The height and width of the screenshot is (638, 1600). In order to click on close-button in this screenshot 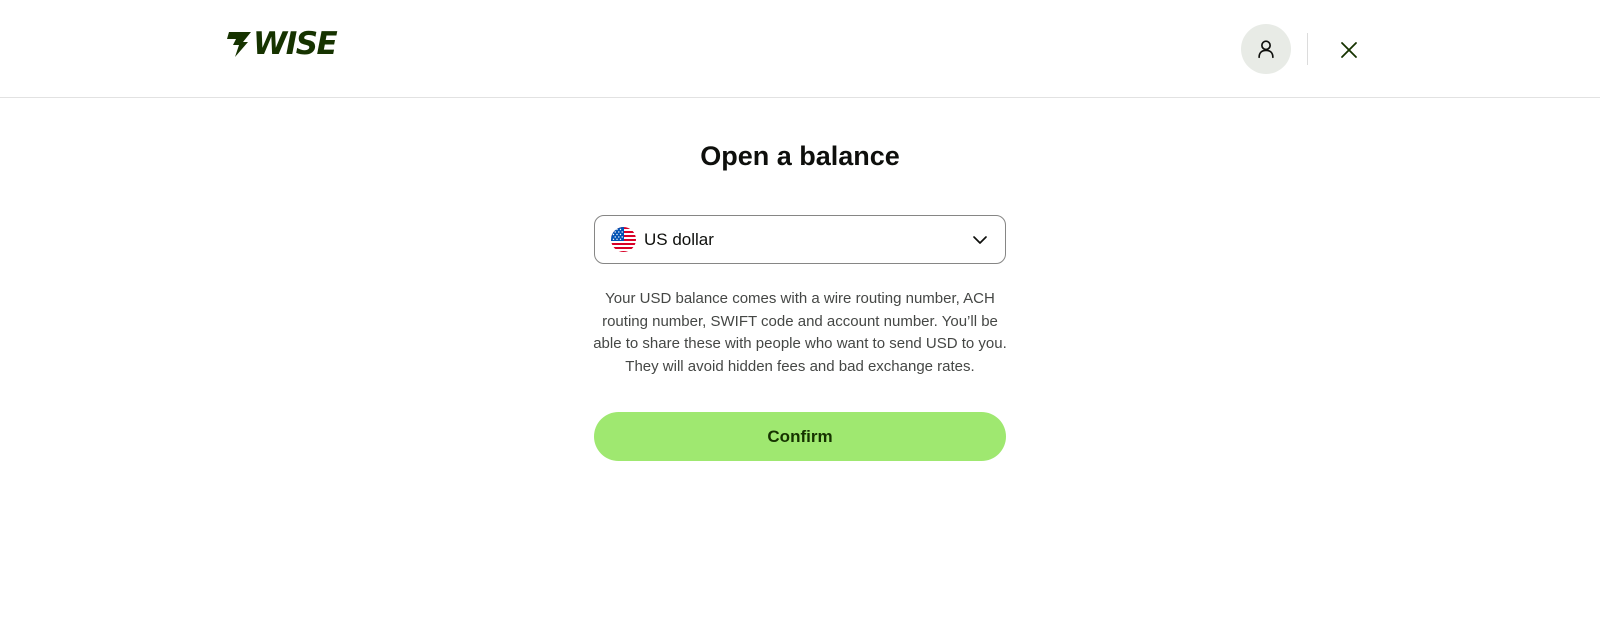, I will do `click(1349, 50)`.